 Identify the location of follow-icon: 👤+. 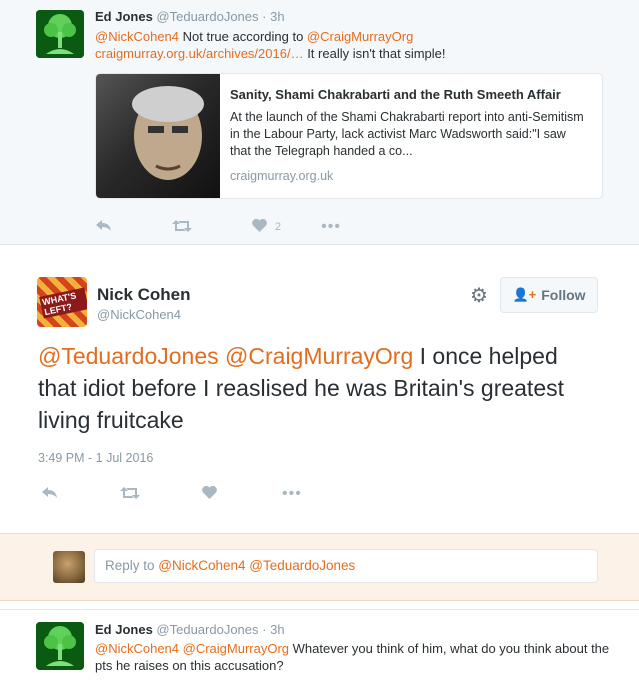
(524, 294).